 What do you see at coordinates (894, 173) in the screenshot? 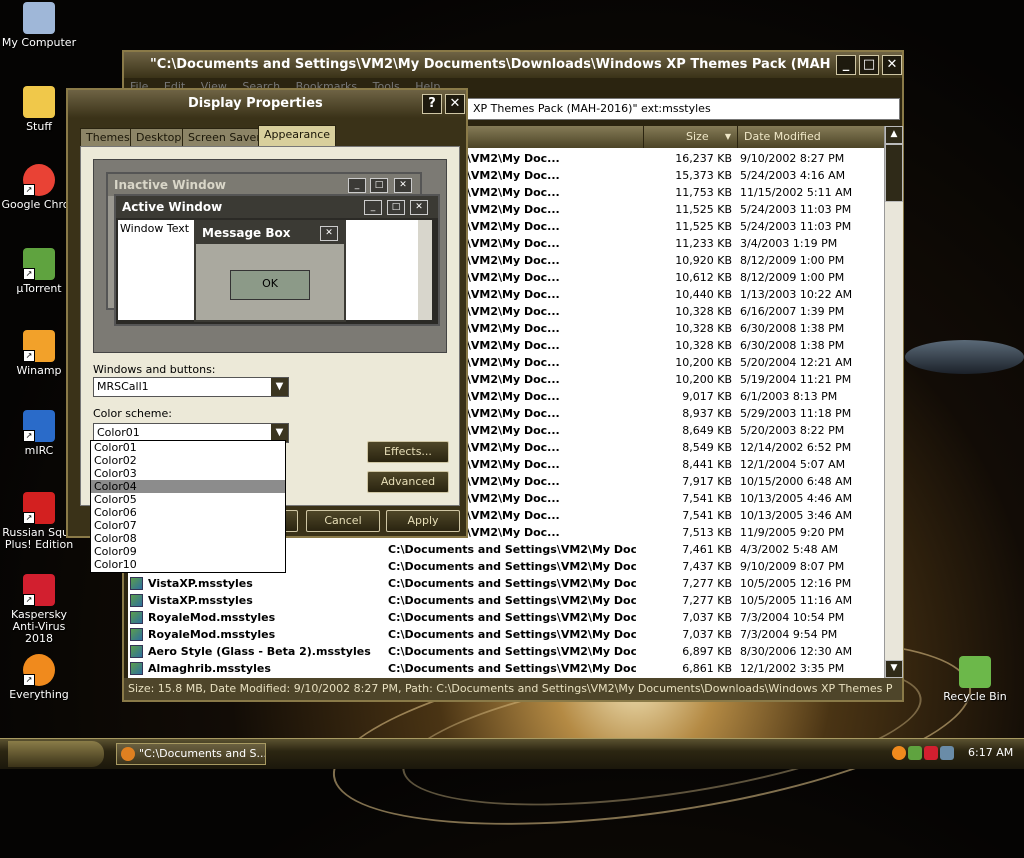
I see `scroll-thumb` at bounding box center [894, 173].